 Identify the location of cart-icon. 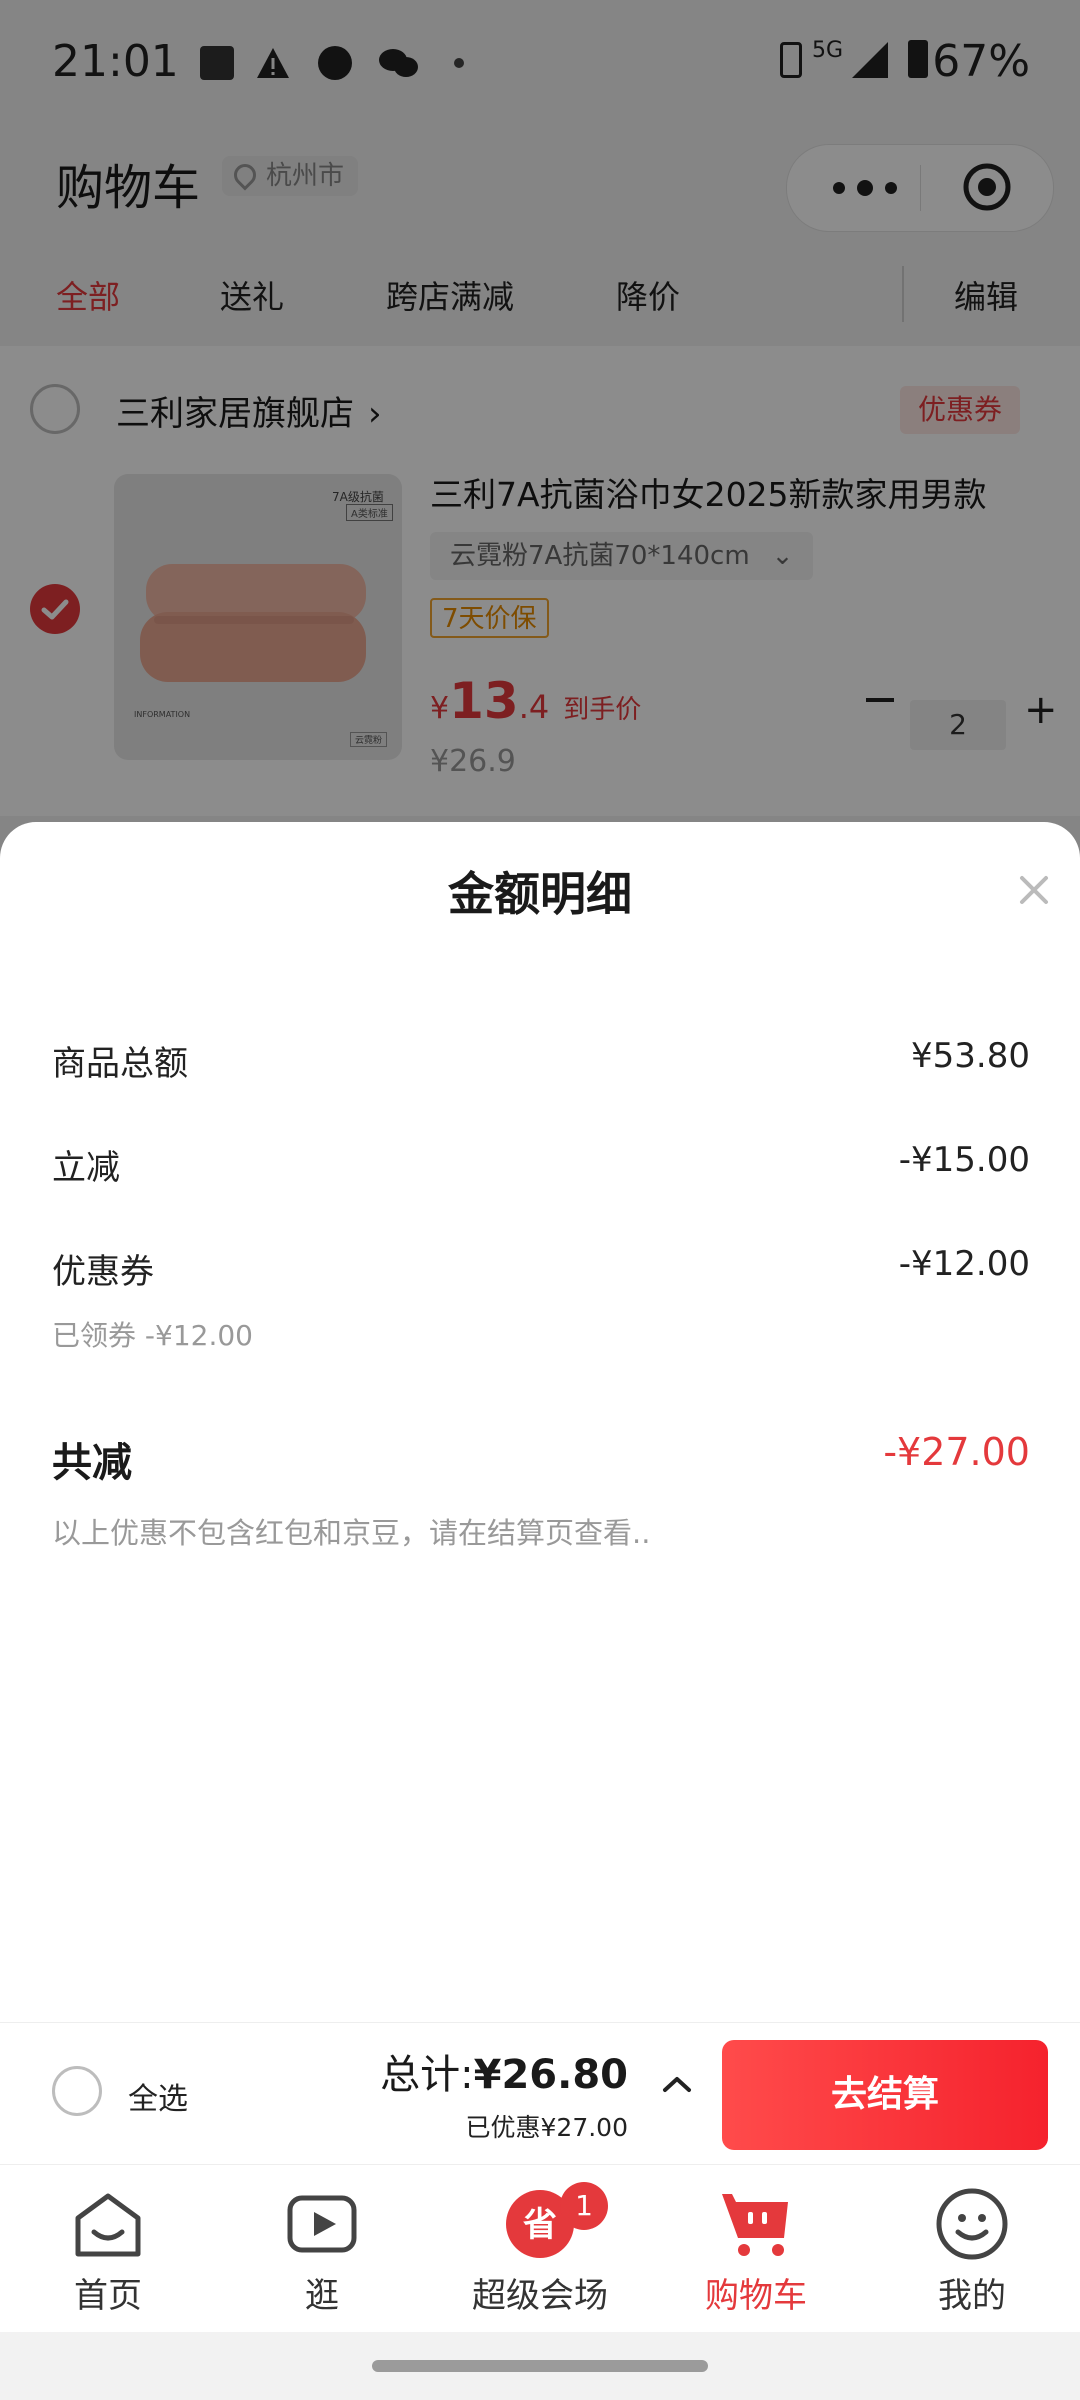
(755, 2225).